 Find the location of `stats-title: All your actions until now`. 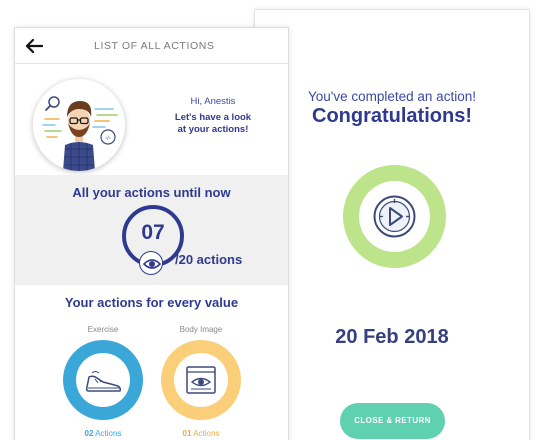

stats-title: All your actions until now is located at coordinates (151, 192).